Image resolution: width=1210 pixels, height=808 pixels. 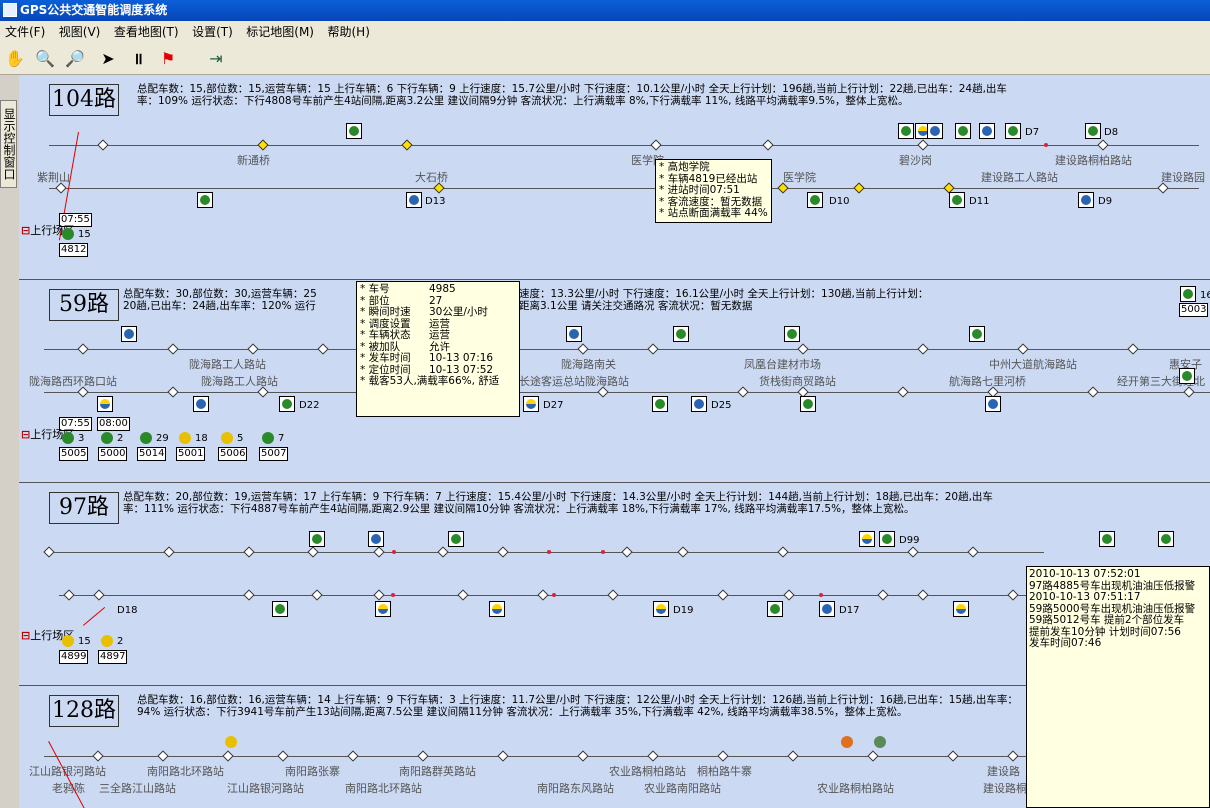 I want to click on menu-view: 视图(V), so click(x=80, y=32).